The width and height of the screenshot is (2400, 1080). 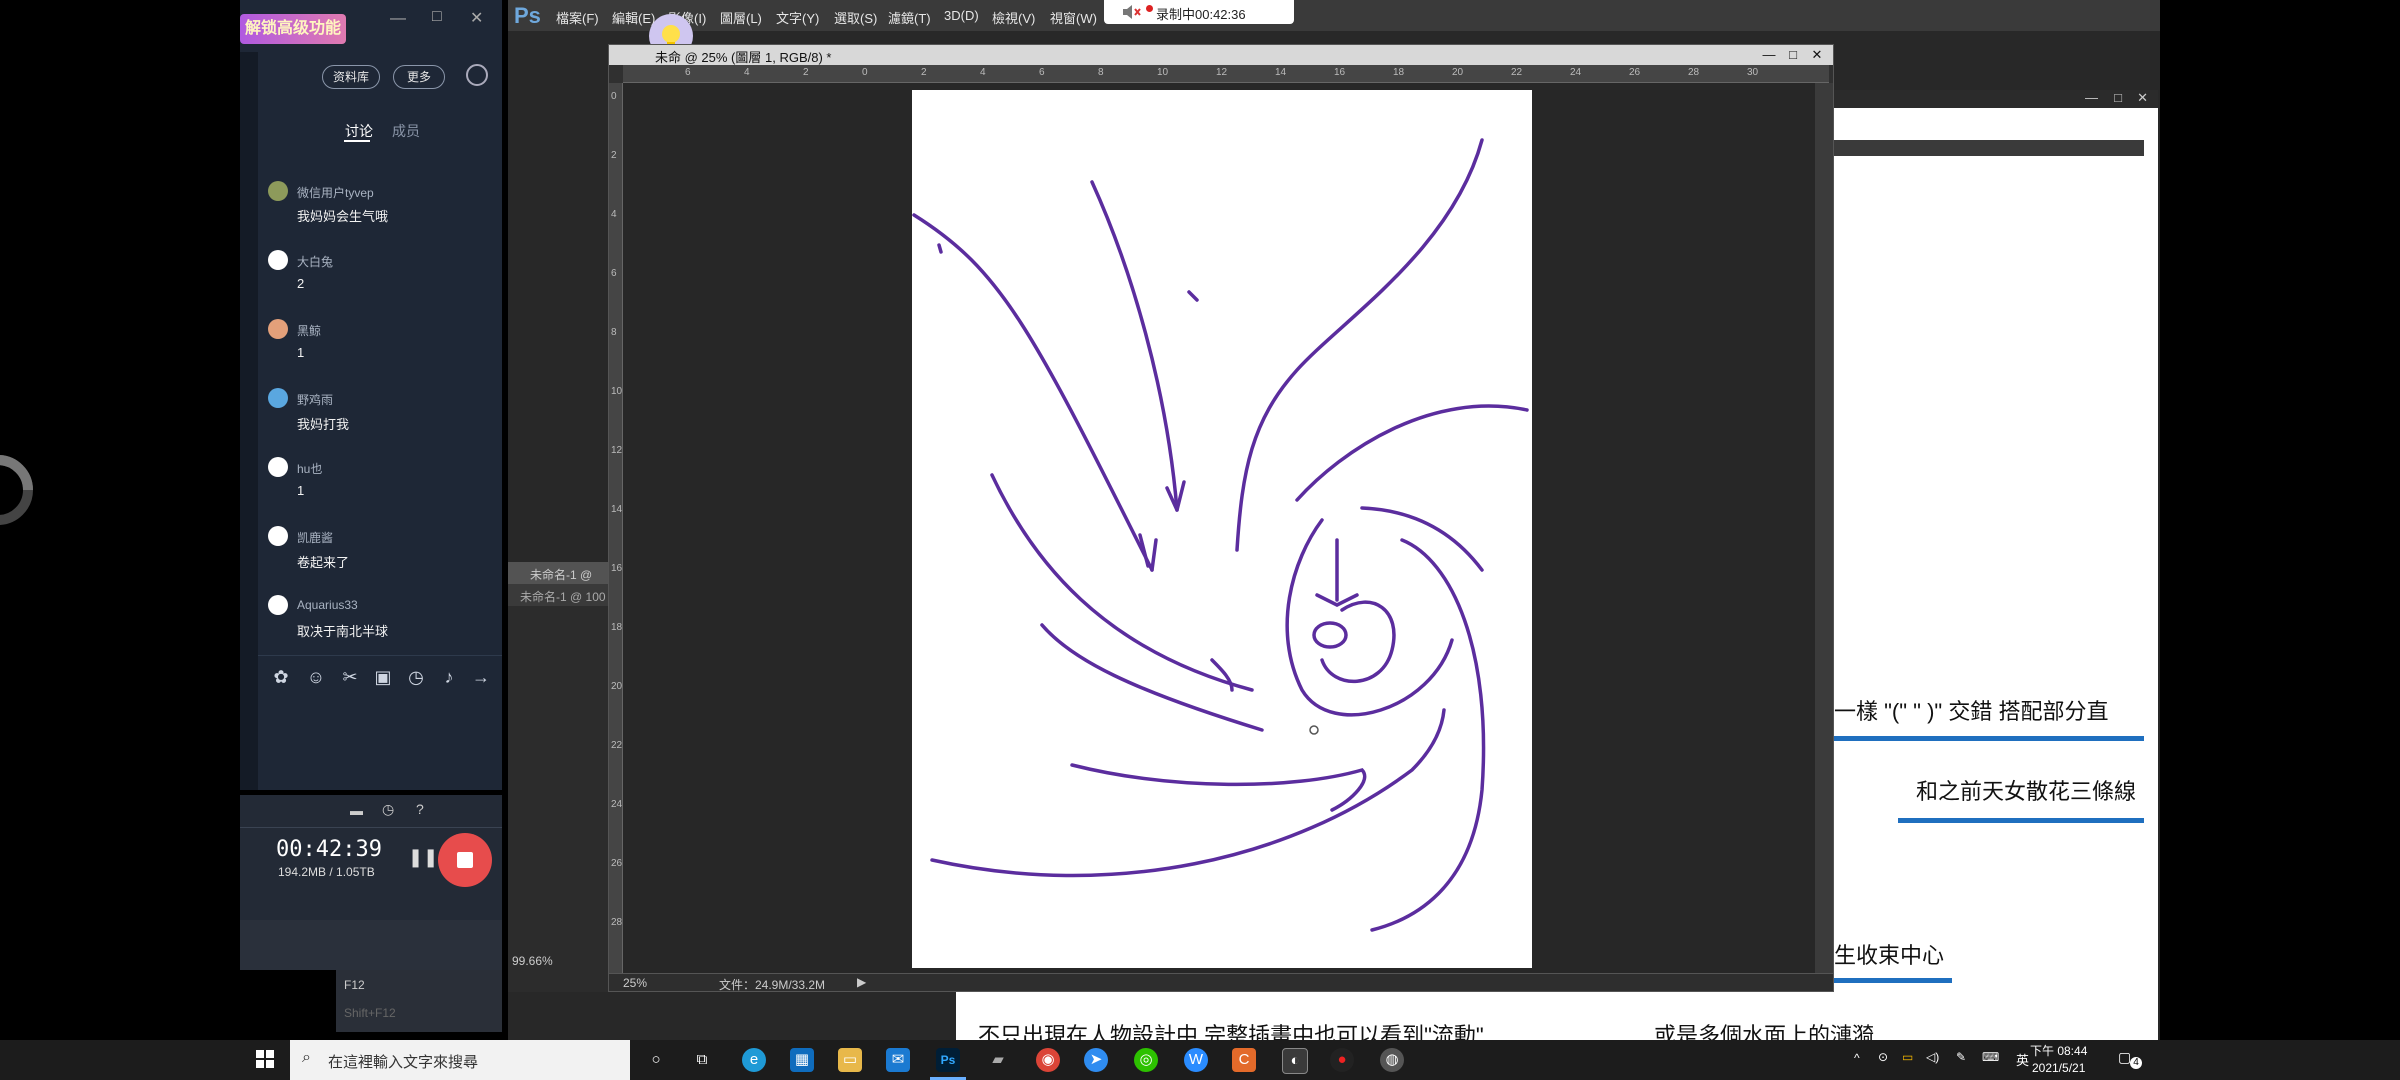 I want to click on chrome-icon: ◉, so click(x=1048, y=1060).